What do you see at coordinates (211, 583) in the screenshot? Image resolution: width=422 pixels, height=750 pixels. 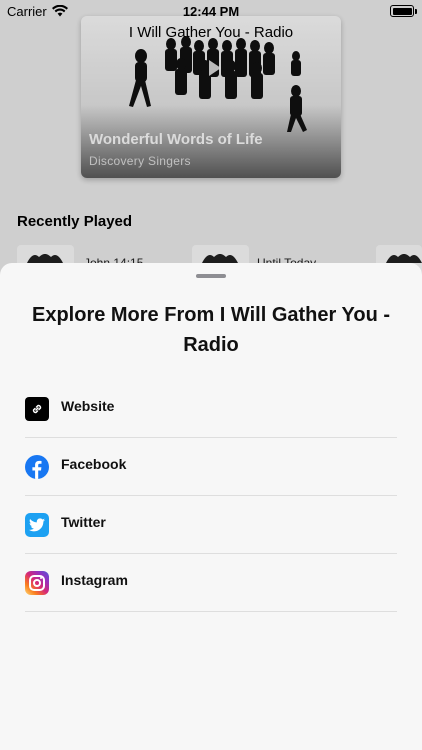 I see `link-row-instagram: Instagram` at bounding box center [211, 583].